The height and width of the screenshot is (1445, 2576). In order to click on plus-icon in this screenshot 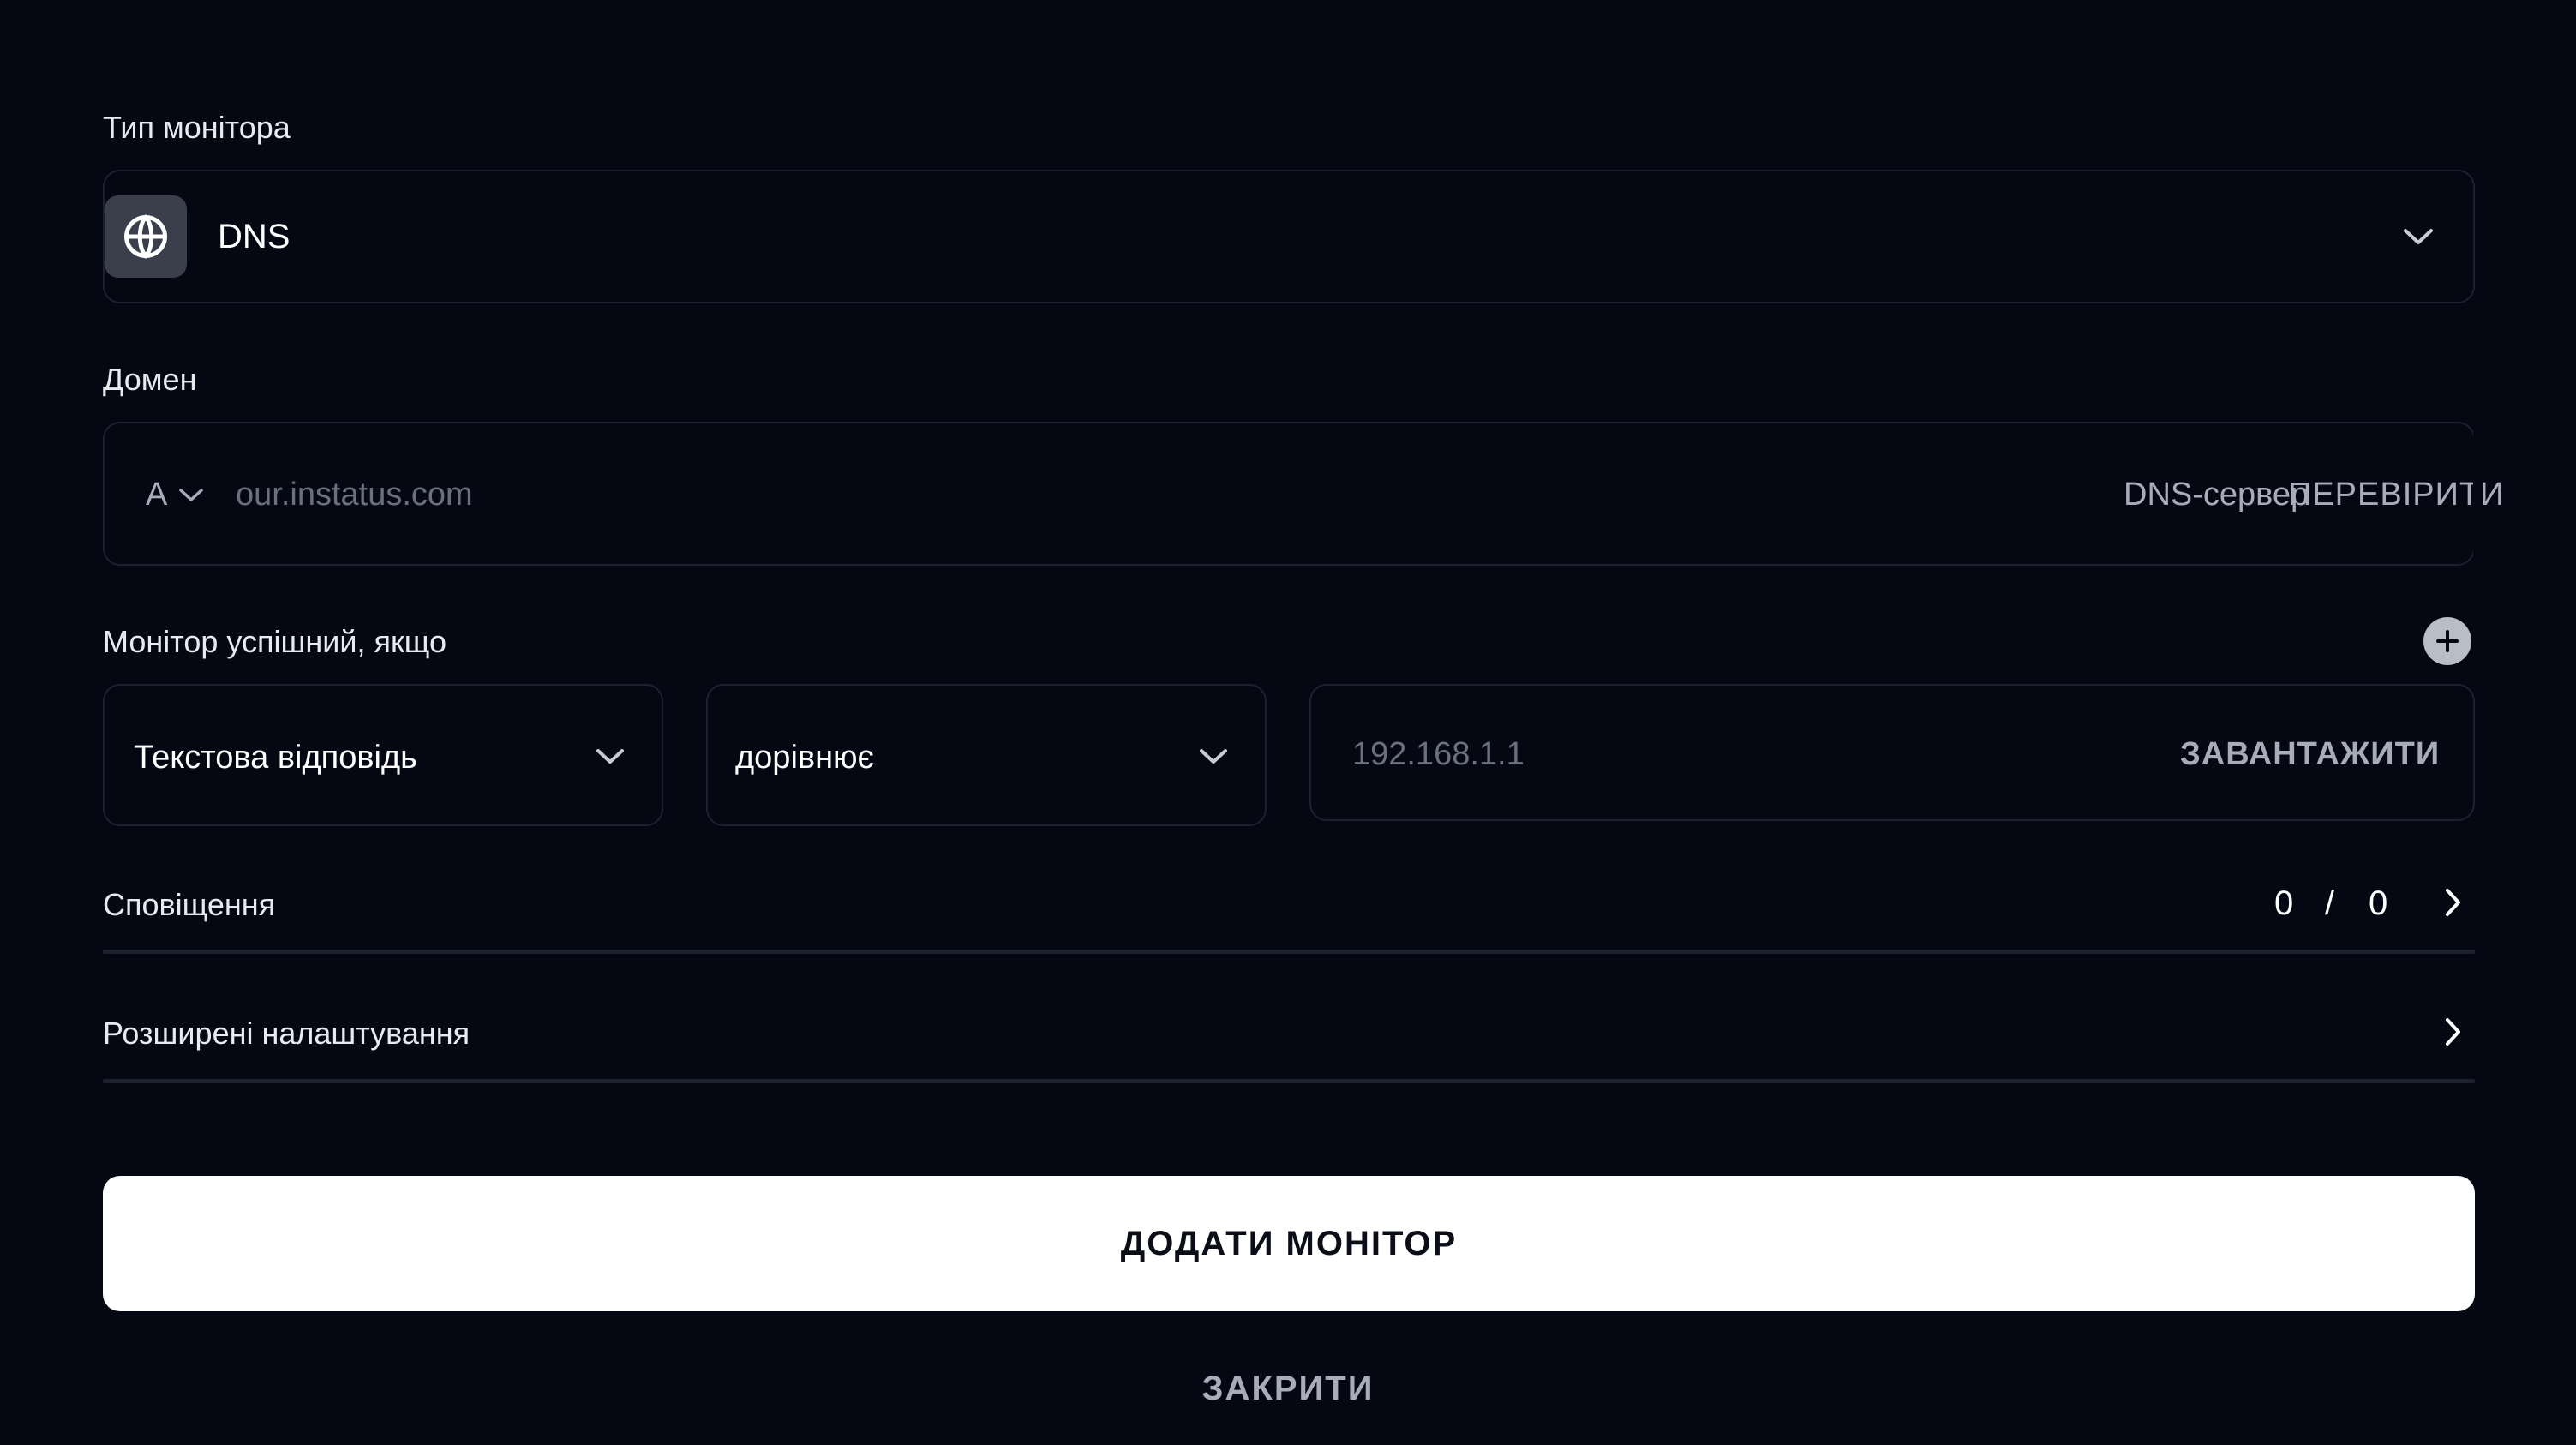, I will do `click(2447, 641)`.